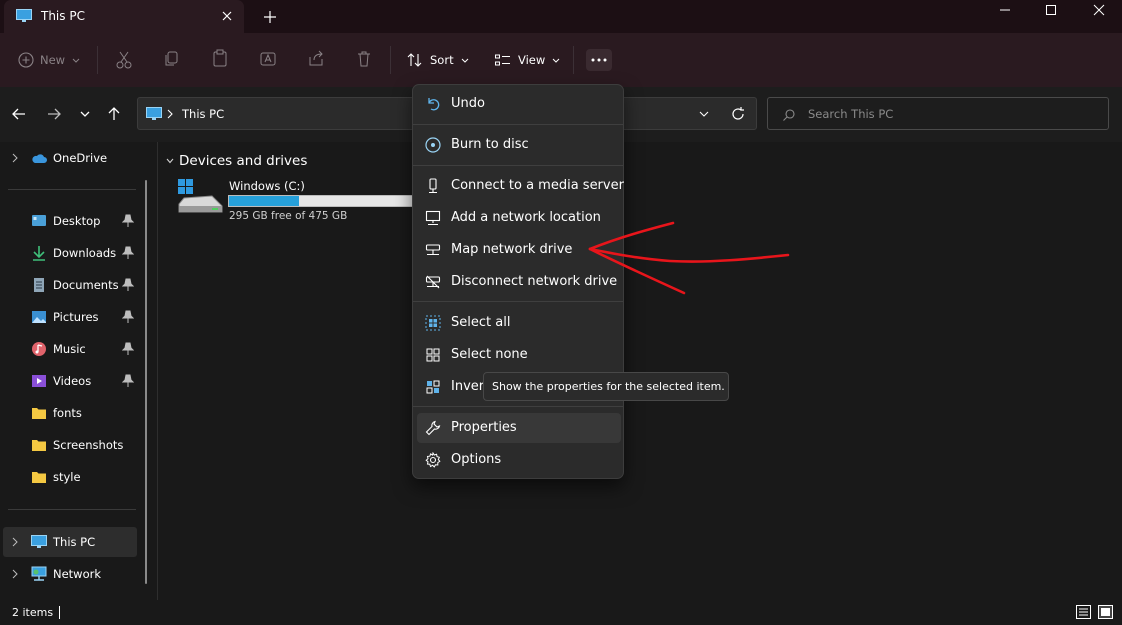  Describe the element at coordinates (68, 158) in the screenshot. I see `sidebar-item-onedrive: OneDrive` at that location.